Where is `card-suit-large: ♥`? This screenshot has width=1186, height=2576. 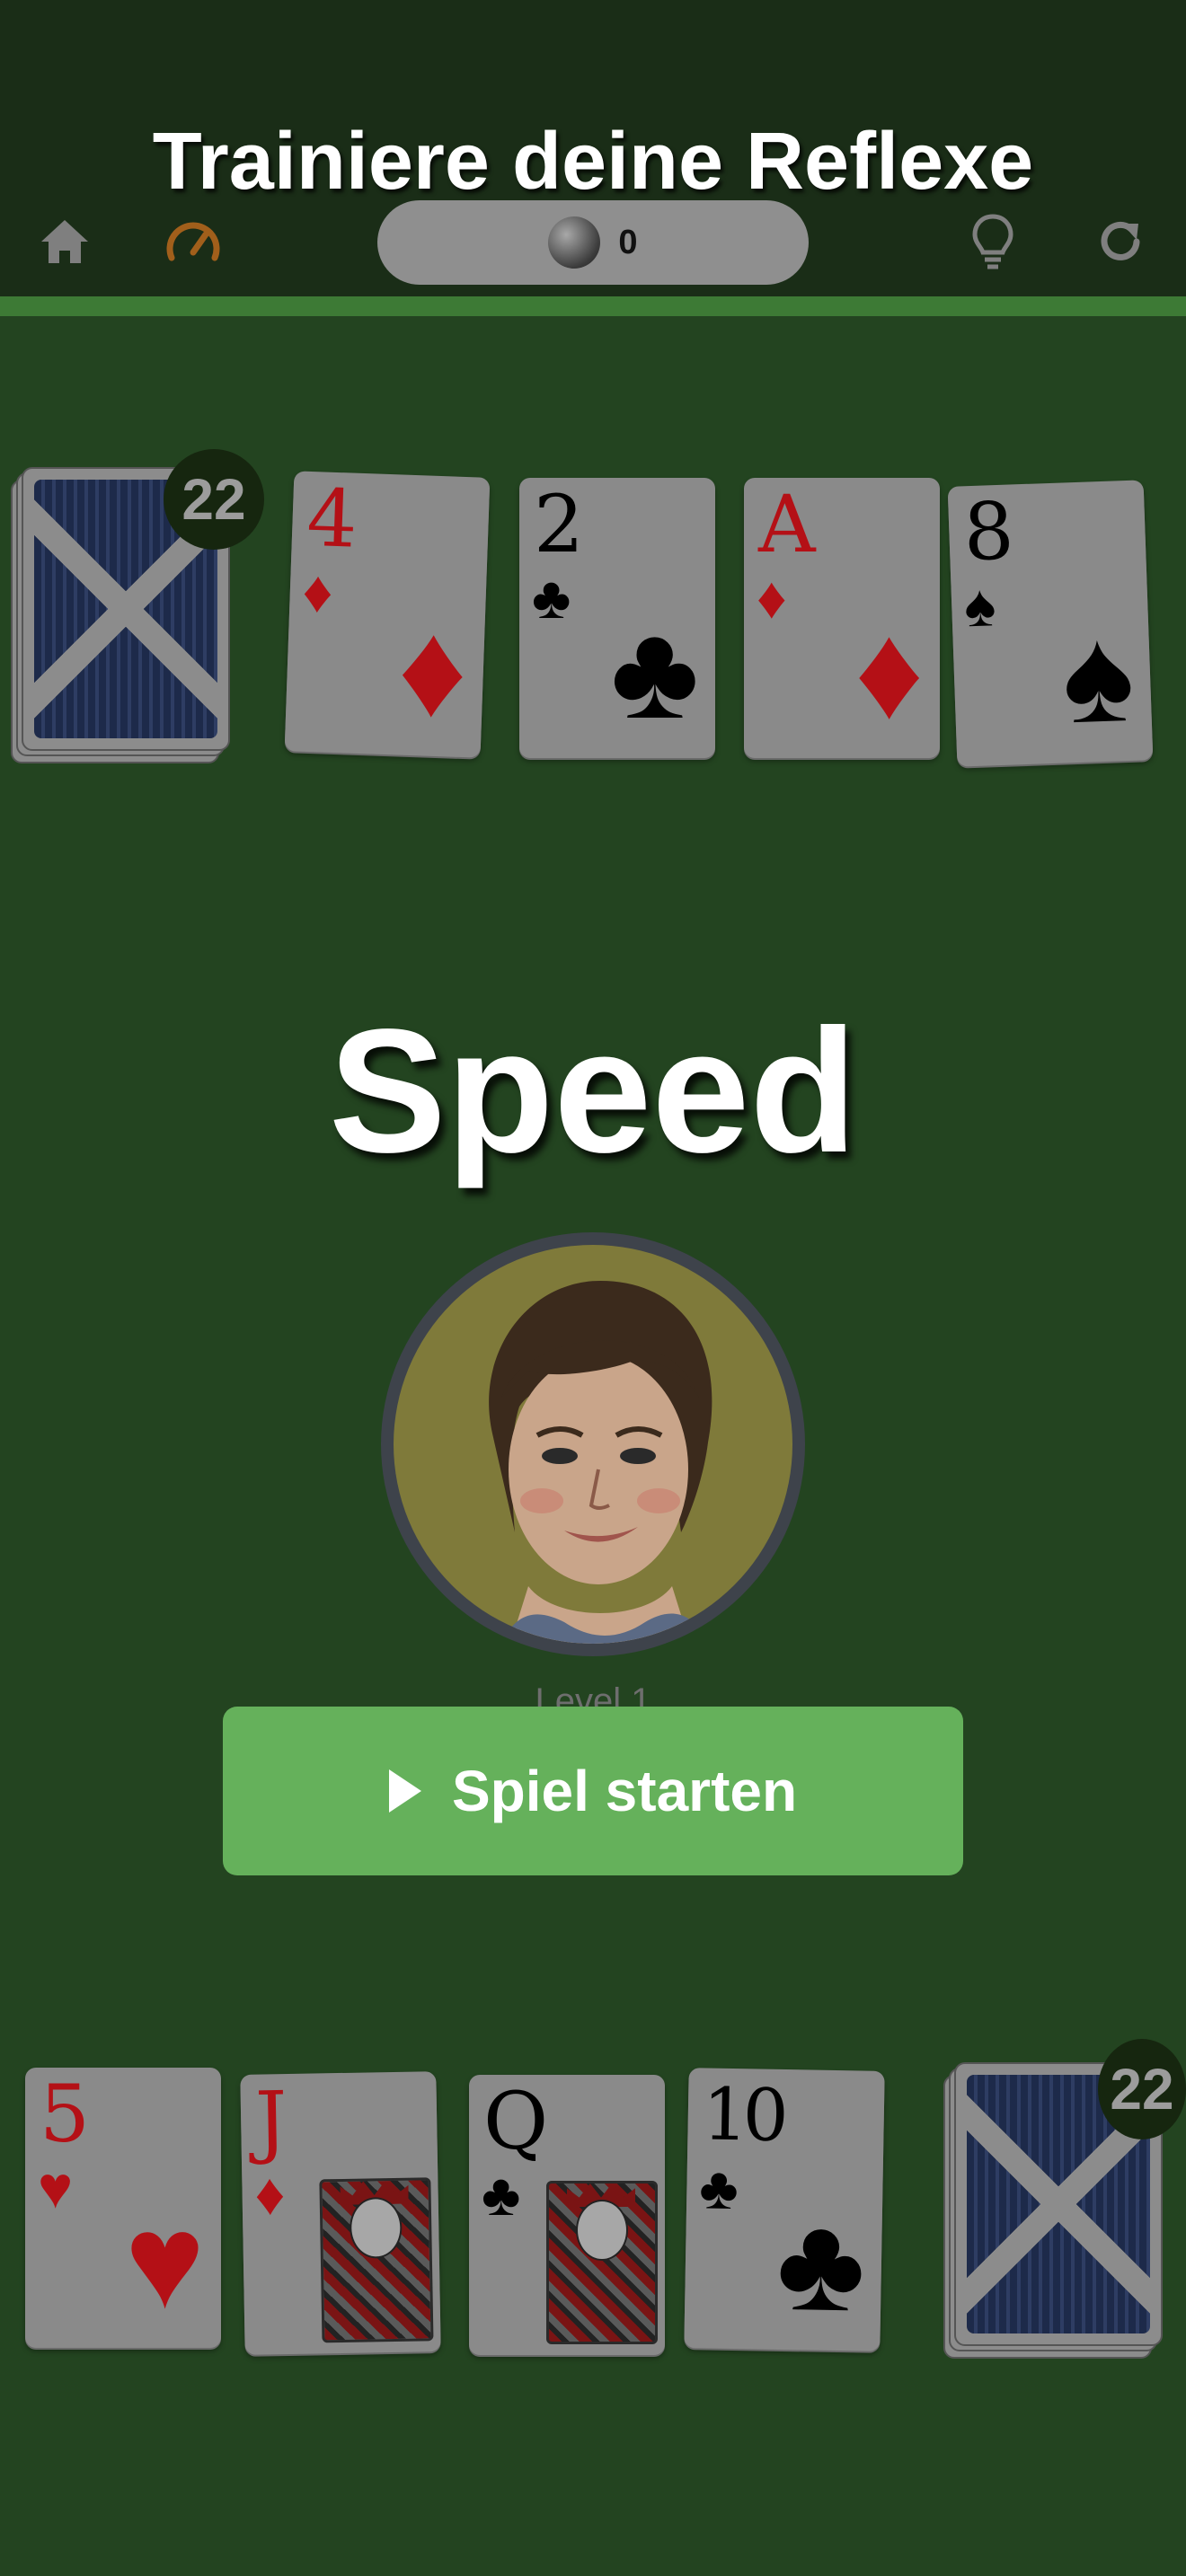
card-suit-large: ♥ is located at coordinates (164, 2260).